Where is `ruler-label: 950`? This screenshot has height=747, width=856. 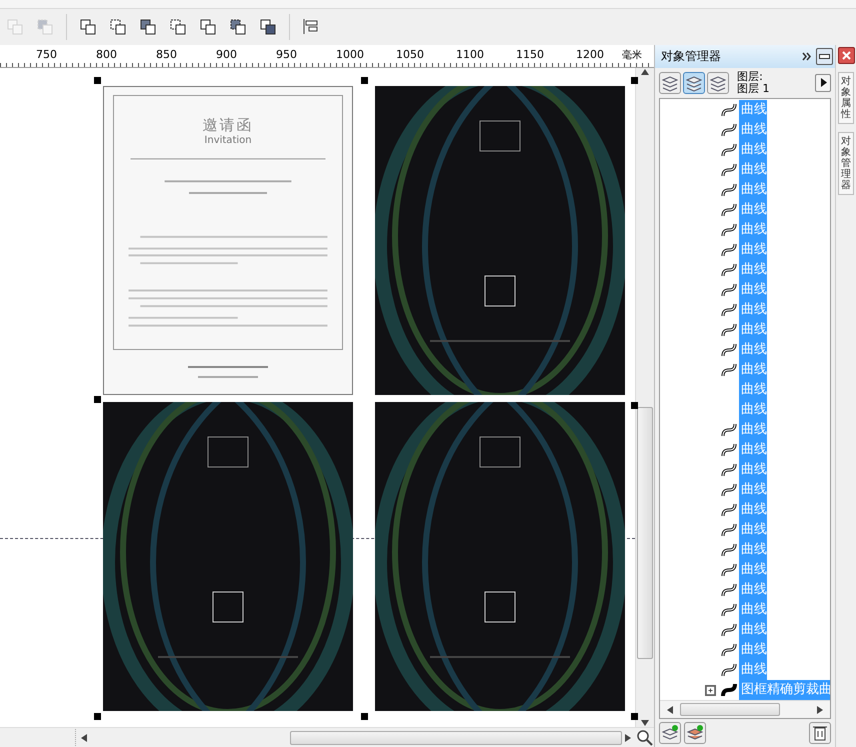
ruler-label: 950 is located at coordinates (286, 54).